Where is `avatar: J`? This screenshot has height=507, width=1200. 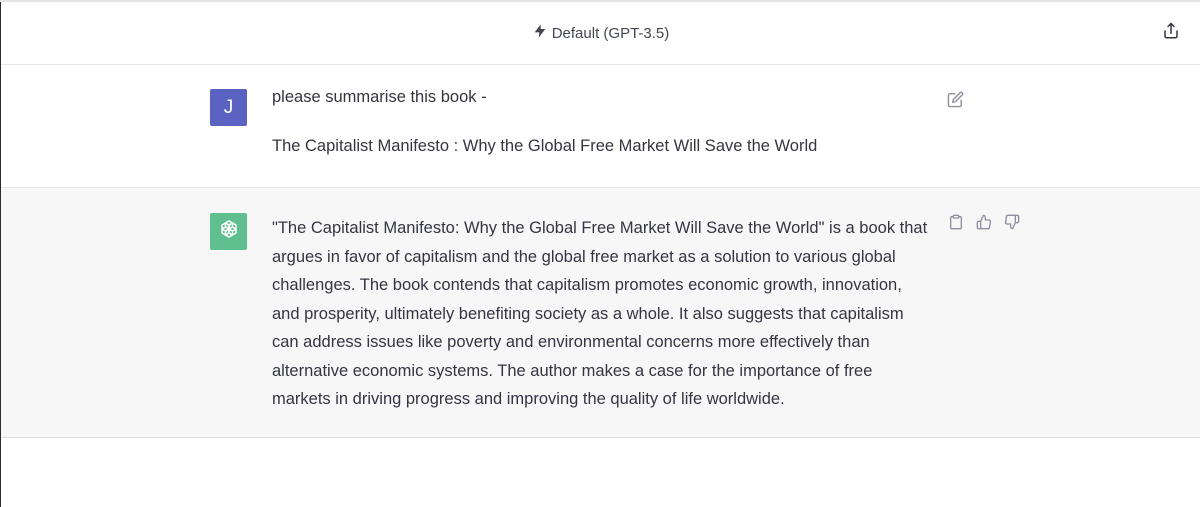 avatar: J is located at coordinates (228, 107).